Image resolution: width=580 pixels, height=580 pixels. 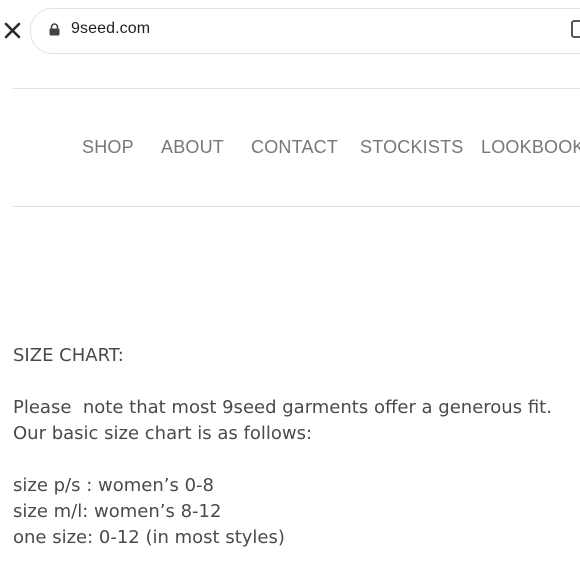 I want to click on tabs-icon, so click(x=575, y=29).